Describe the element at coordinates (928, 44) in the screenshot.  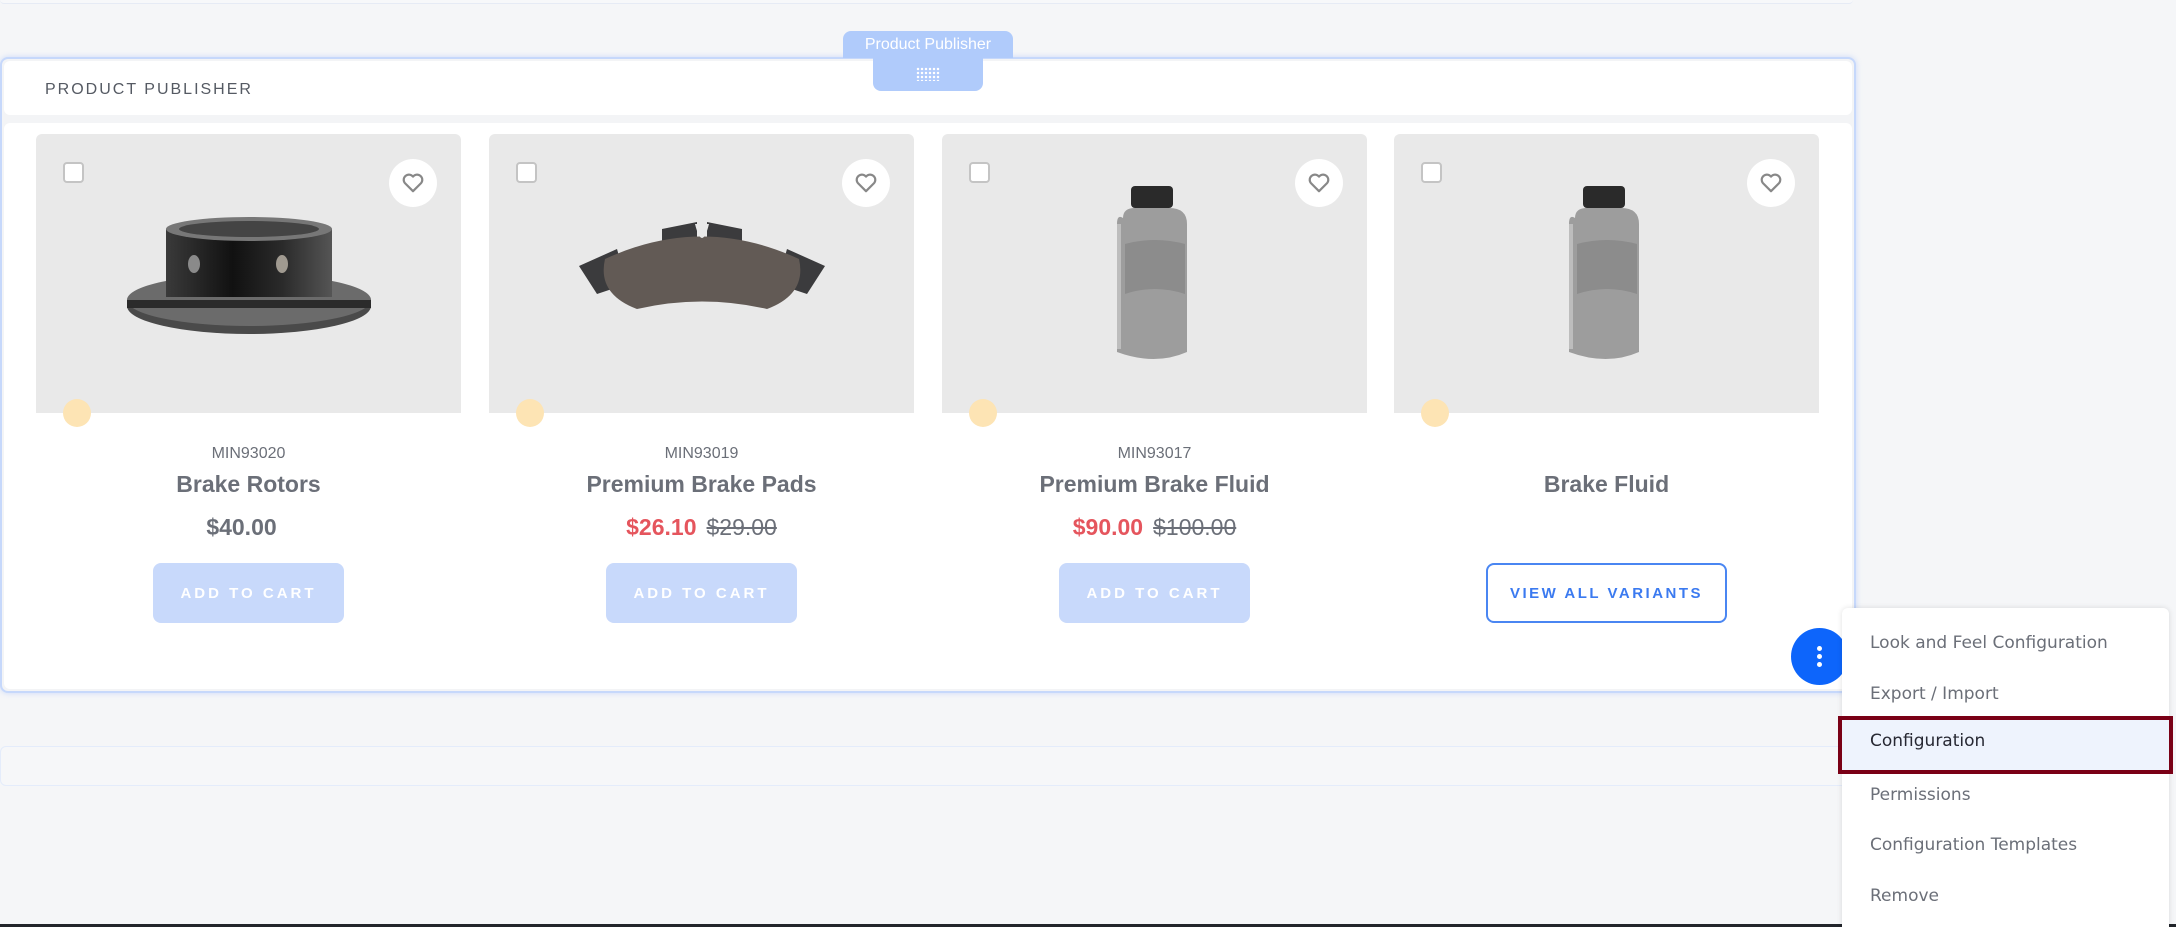
I see `fragment-tag-label: Product Publisher` at that location.